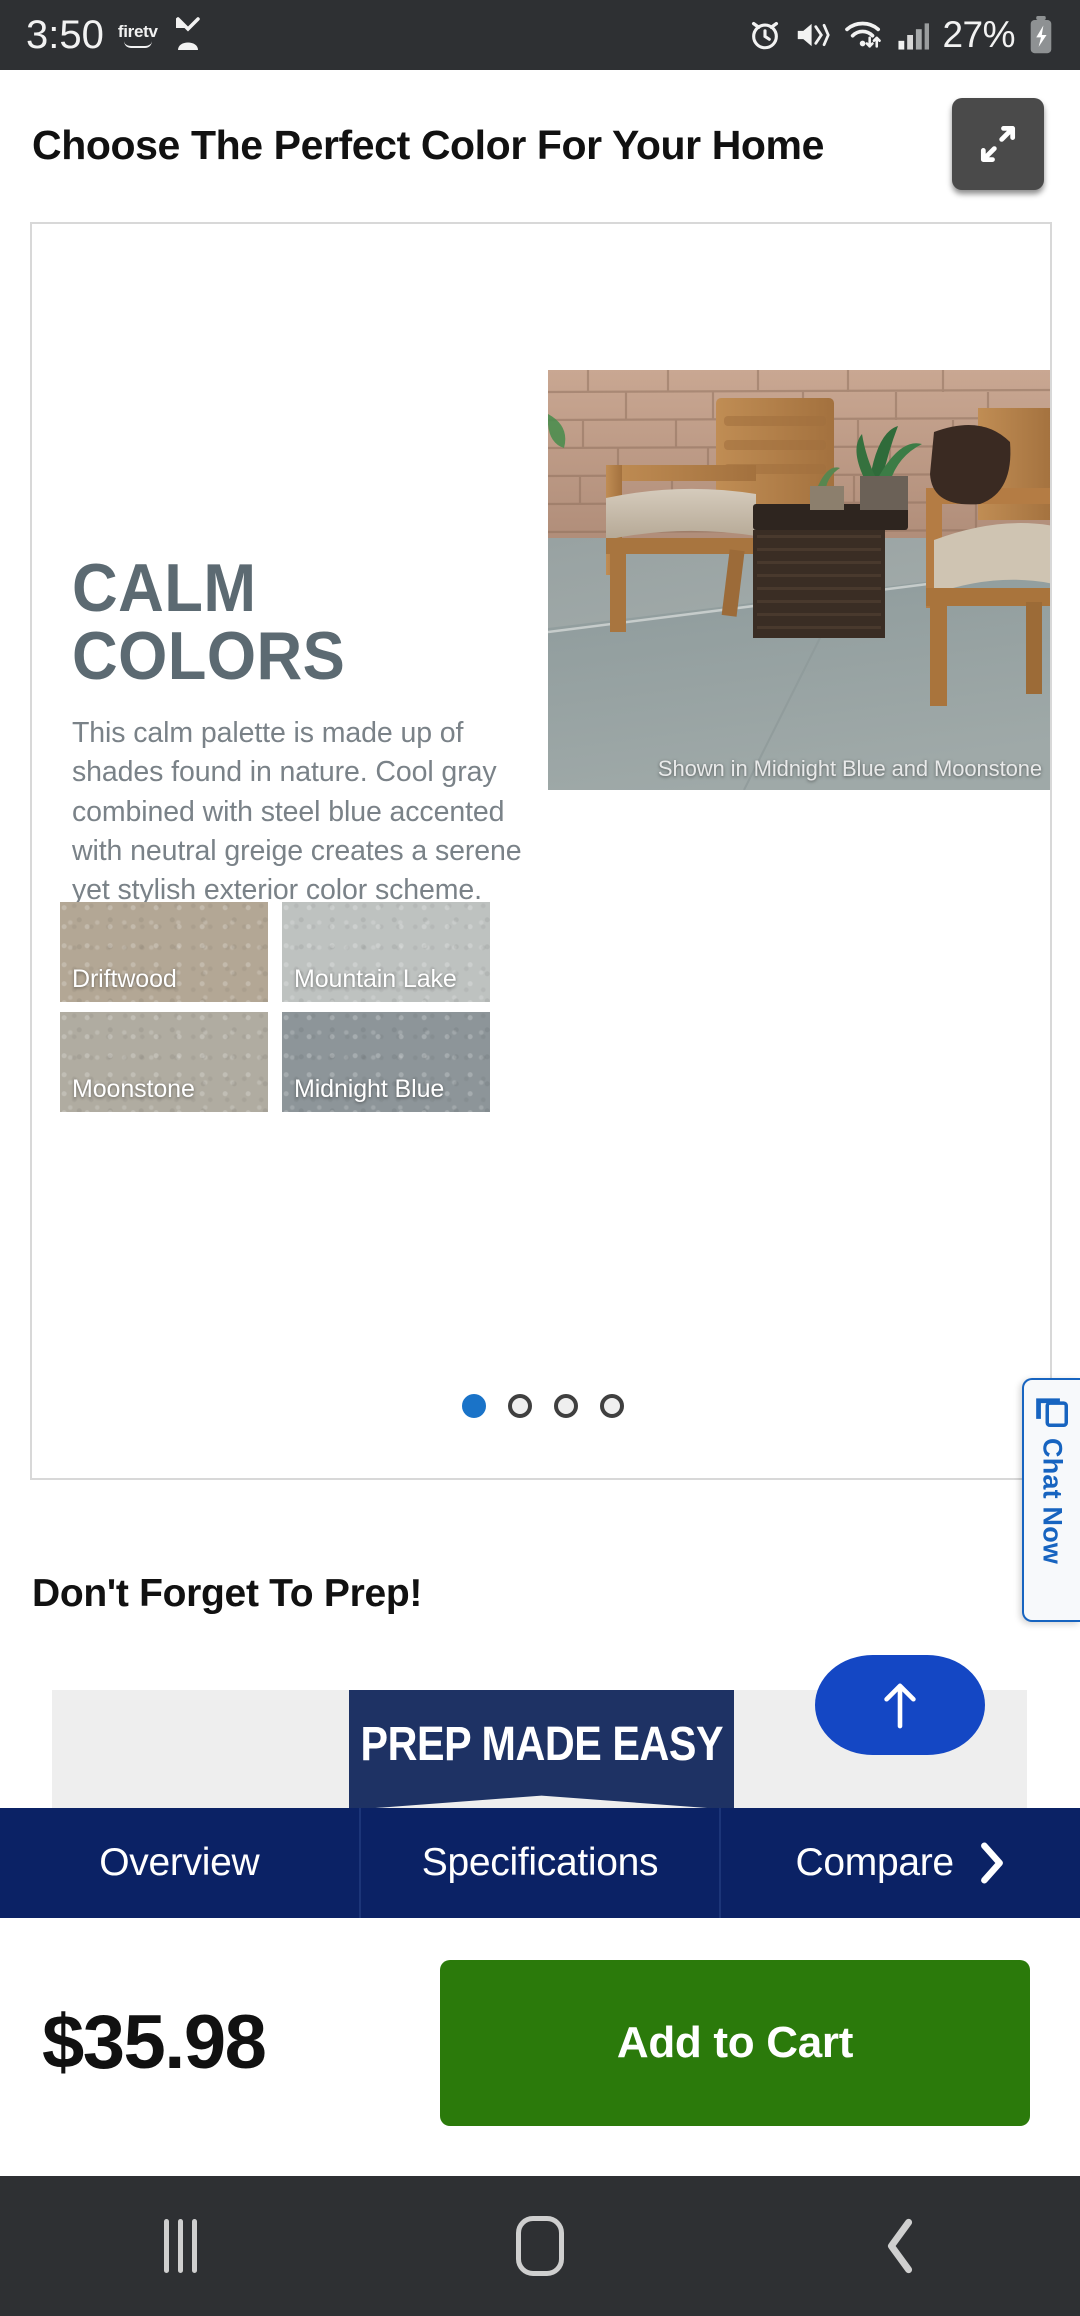  Describe the element at coordinates (540, 35) in the screenshot. I see `status-bar: 3:50 firetv 27%` at that location.